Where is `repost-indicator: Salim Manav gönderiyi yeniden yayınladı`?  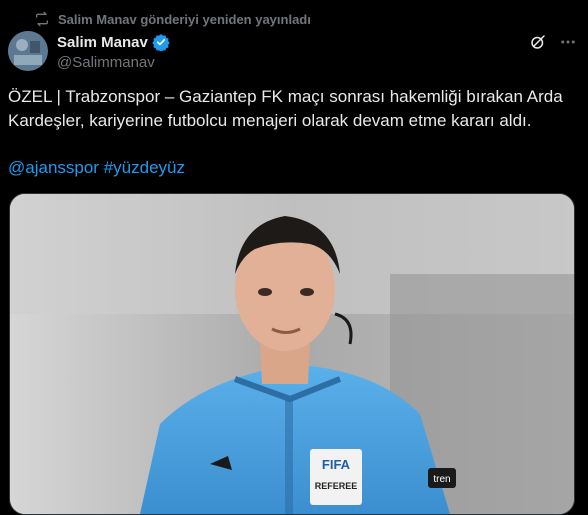 repost-indicator: Salim Manav gönderiyi yeniden yayınladı is located at coordinates (172, 19).